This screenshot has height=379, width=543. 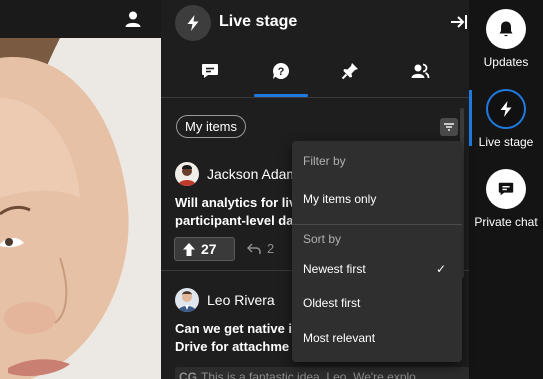 I want to click on pin-icon, so click(x=349, y=71).